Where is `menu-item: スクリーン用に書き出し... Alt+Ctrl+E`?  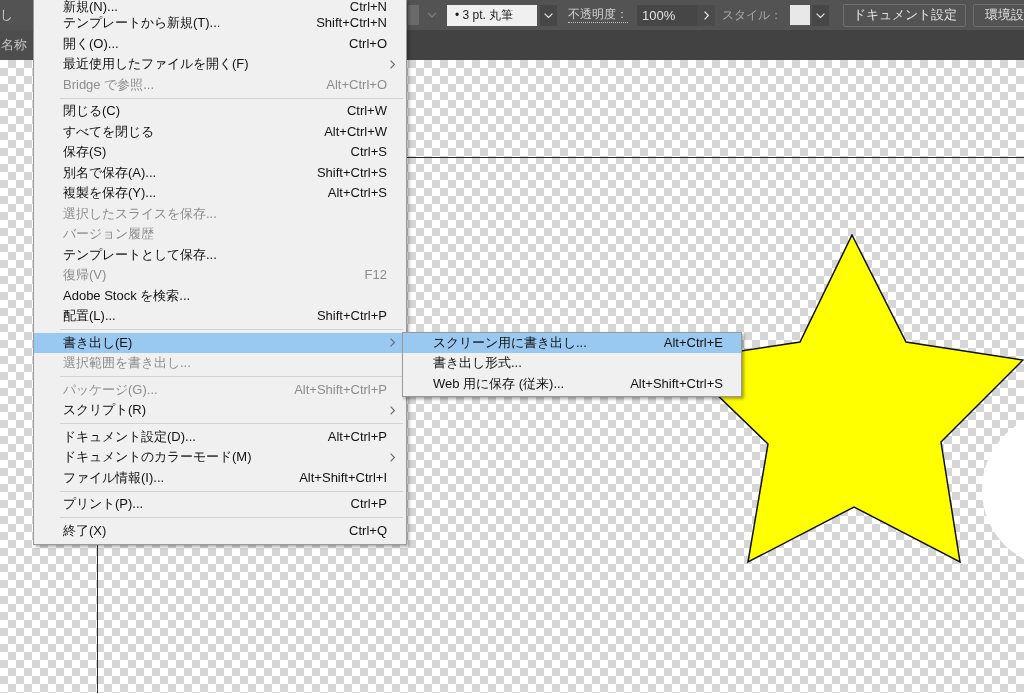 menu-item: スクリーン用に書き出し... Alt+Ctrl+E is located at coordinates (572, 342).